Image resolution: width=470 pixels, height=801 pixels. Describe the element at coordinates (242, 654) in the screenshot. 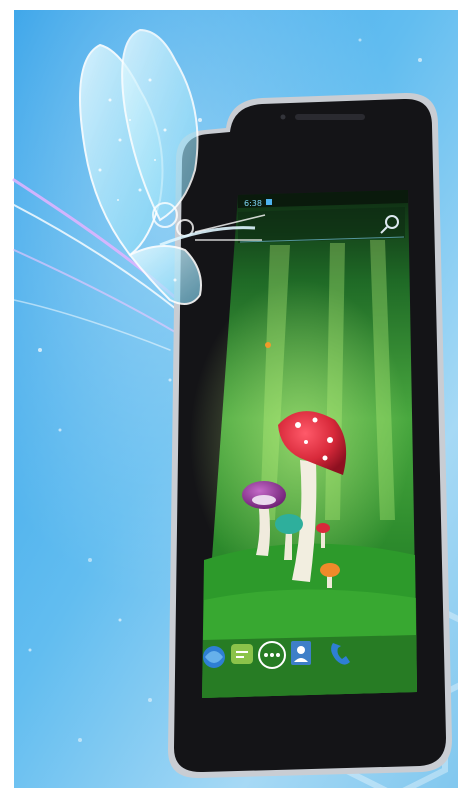

I see `messaging-icon` at that location.